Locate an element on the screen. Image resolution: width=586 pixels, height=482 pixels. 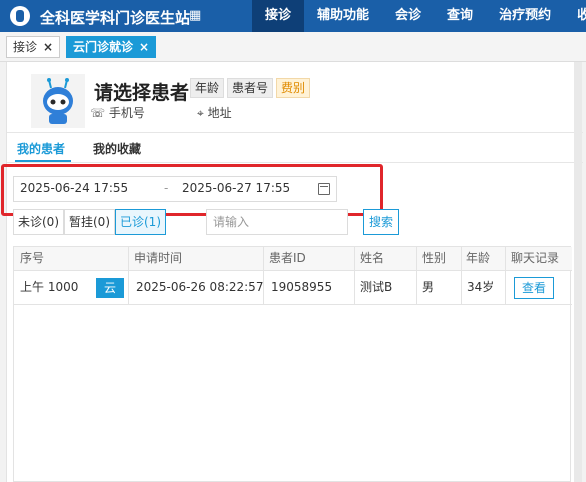
menu-item-auxiliary: 辅助功能 is located at coordinates (343, 16).